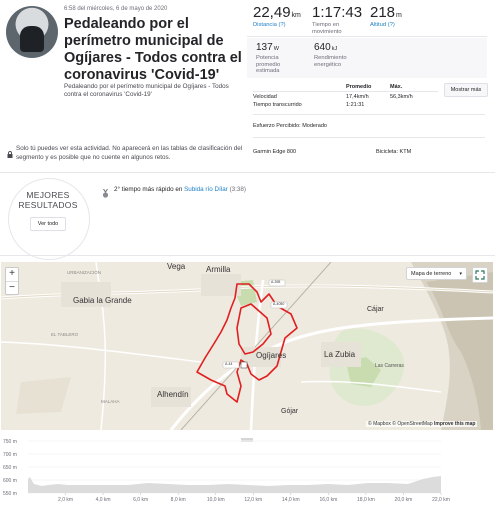  I want to click on elev-x-tick: 6,0 km, so click(140, 500).